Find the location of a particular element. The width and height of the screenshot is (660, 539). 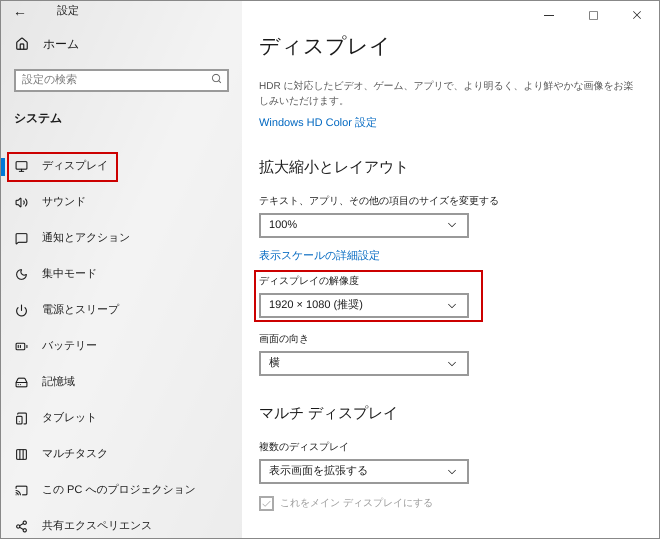

speaker-icon is located at coordinates (21, 202).